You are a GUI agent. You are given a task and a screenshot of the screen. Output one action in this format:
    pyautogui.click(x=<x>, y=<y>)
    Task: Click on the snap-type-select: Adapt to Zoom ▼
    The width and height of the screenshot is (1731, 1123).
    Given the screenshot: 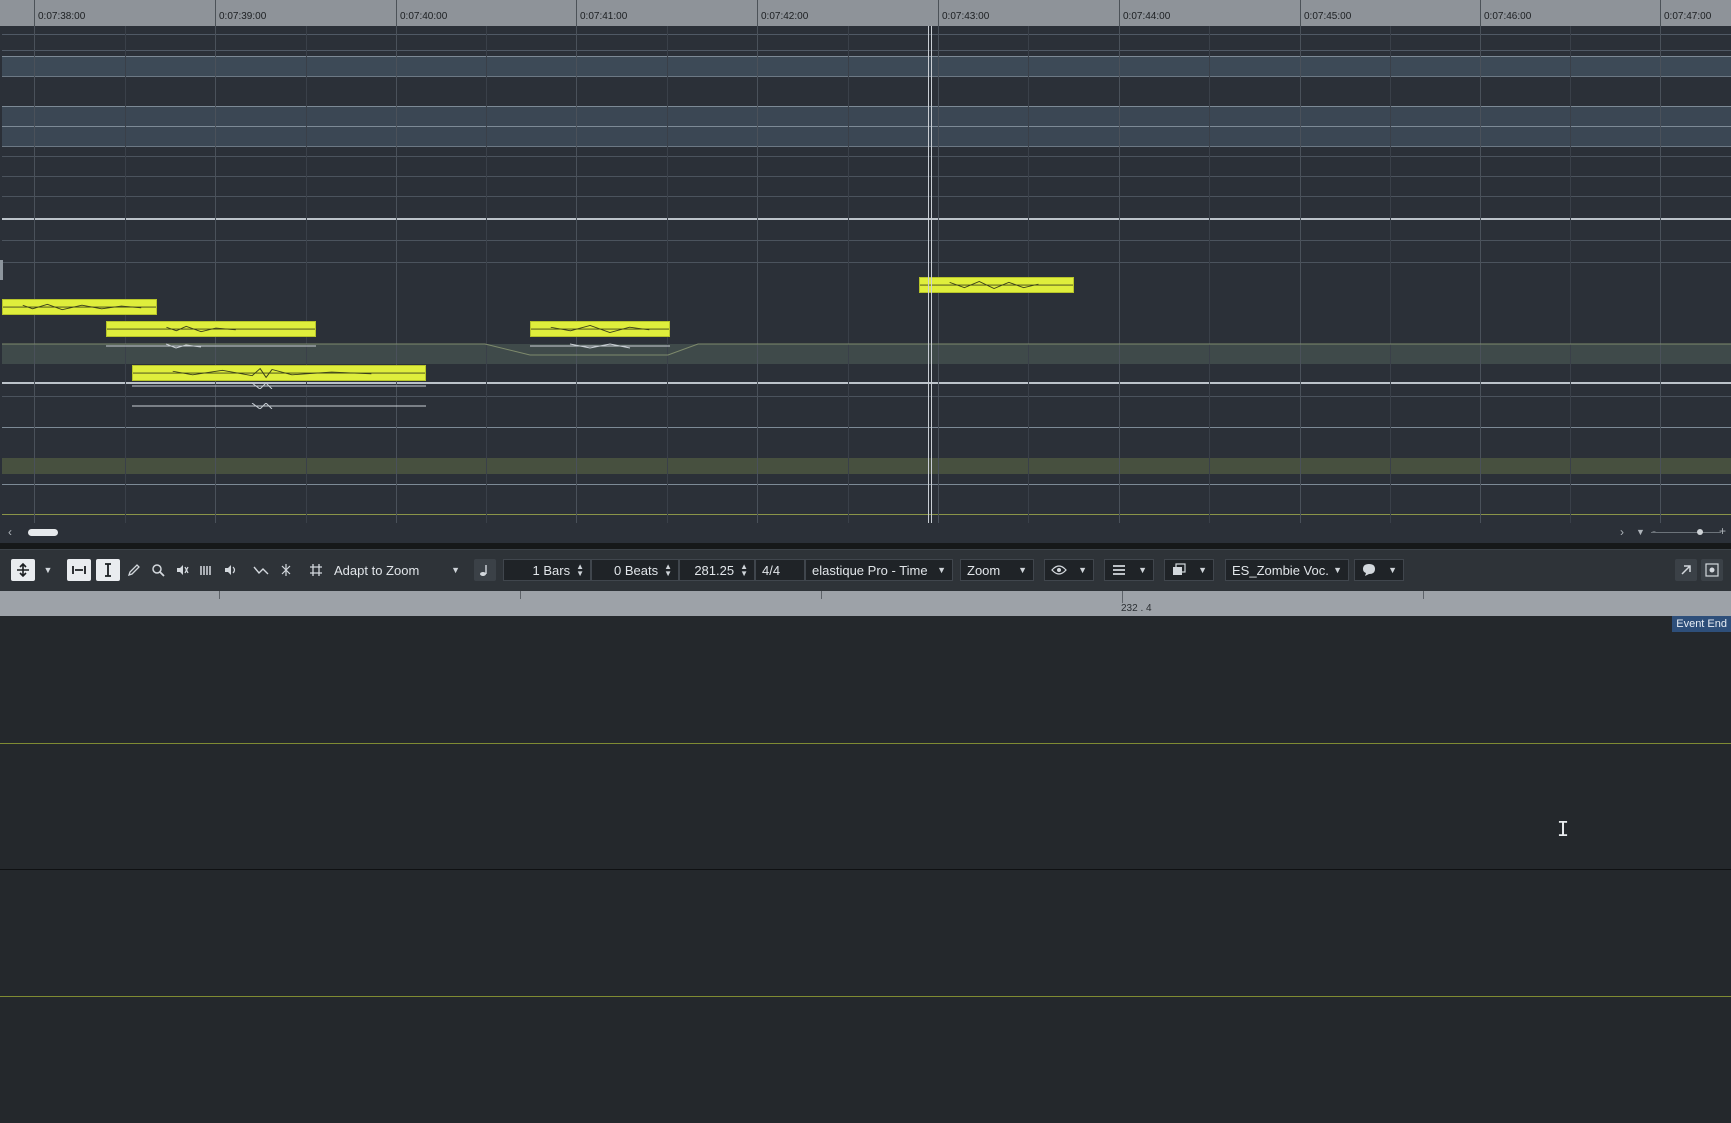 What is the action you would take?
    pyautogui.click(x=397, y=570)
    